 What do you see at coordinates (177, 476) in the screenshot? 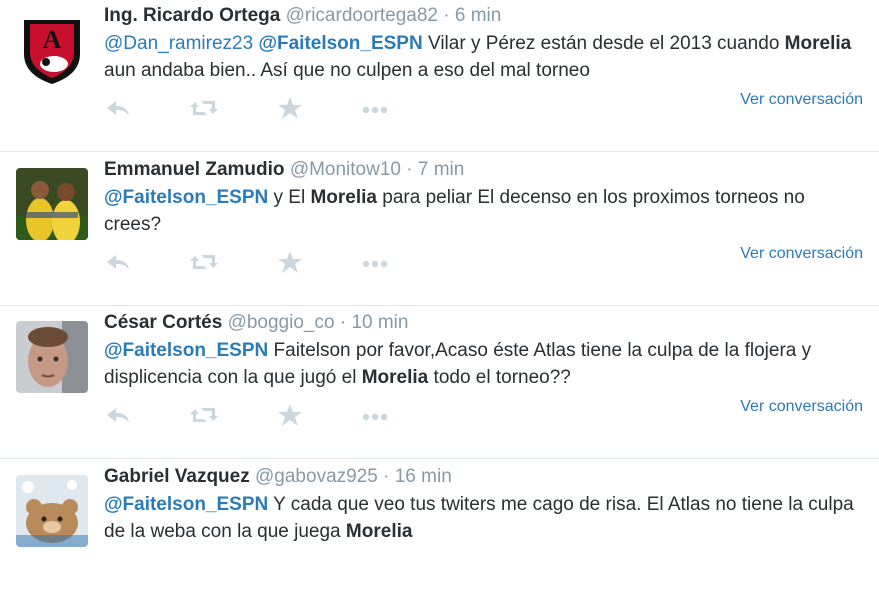
I see `fullname: Gabriel Vazquez` at bounding box center [177, 476].